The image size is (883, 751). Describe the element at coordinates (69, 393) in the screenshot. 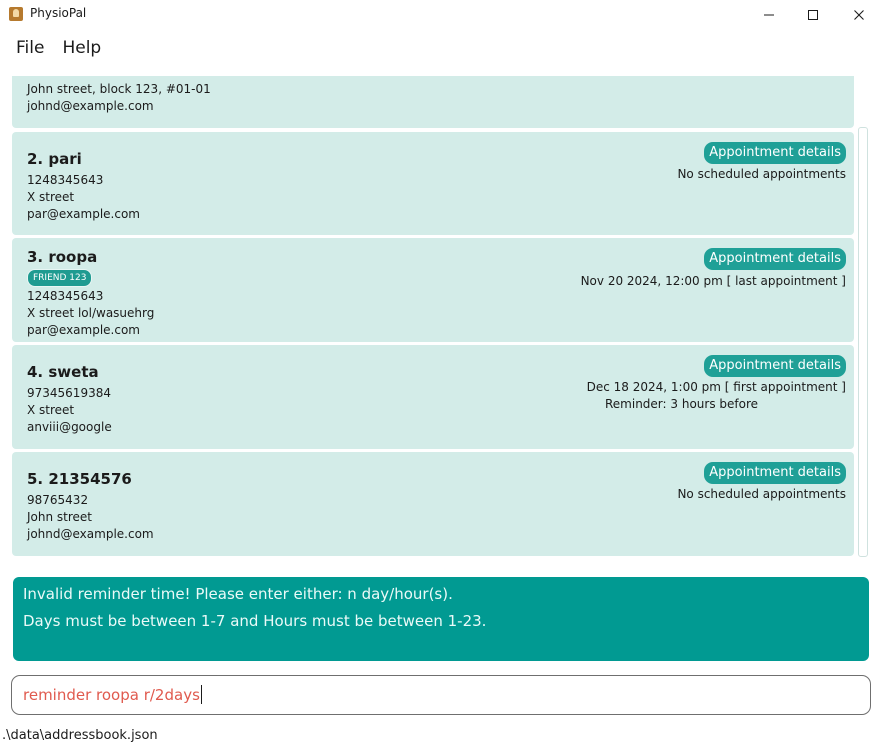

I see `person-phone: 97345619384` at that location.